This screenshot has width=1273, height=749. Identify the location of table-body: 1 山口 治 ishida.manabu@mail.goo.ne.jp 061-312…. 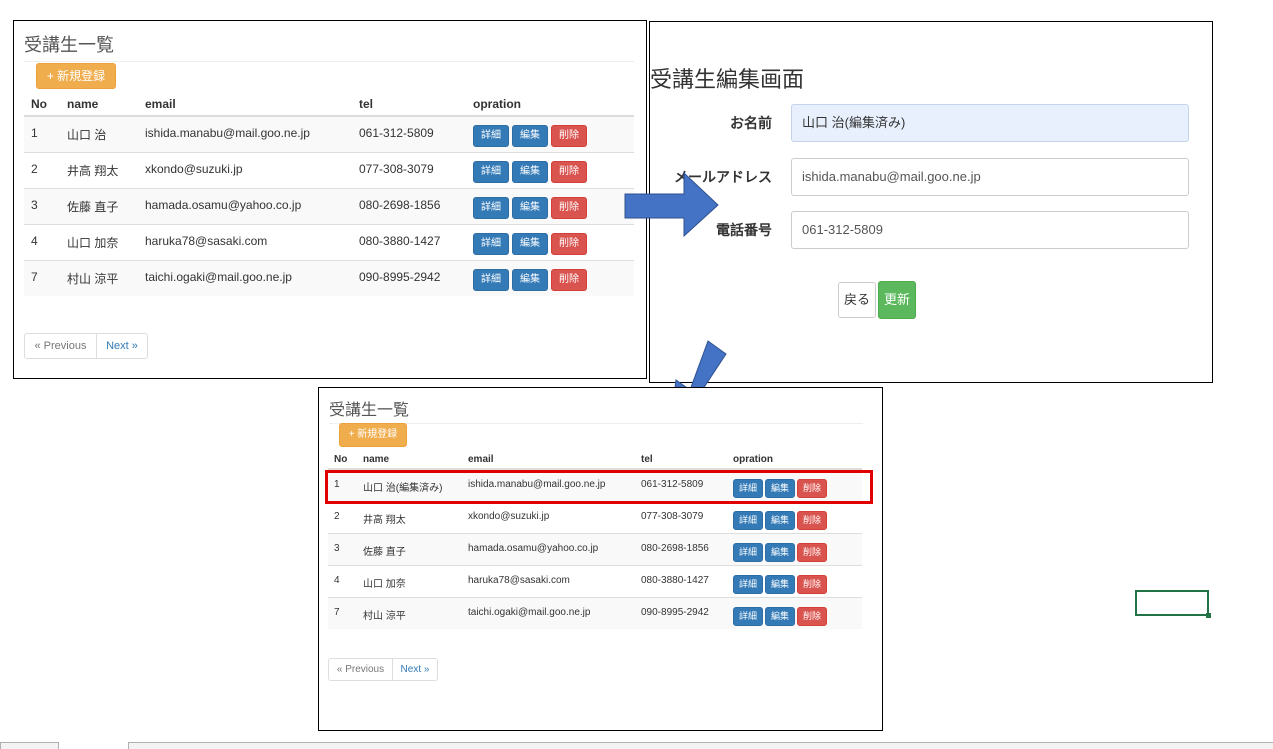
(329, 205).